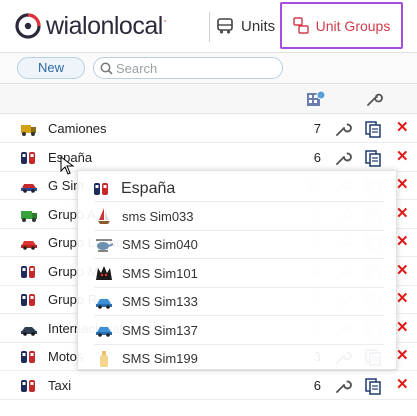 This screenshot has height=416, width=417. Describe the element at coordinates (239, 358) in the screenshot. I see `popup-unit-item: SMS Sim199` at that location.